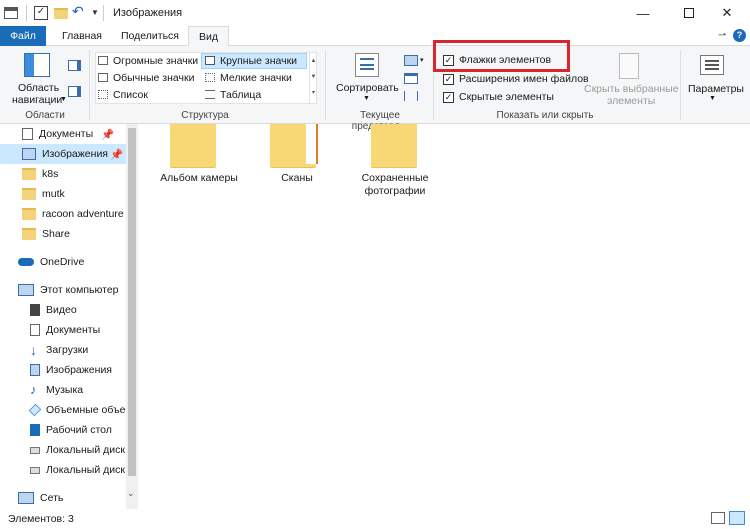  Describe the element at coordinates (50, 174) in the screenshot. I see `nav-item-label: k8s` at that location.